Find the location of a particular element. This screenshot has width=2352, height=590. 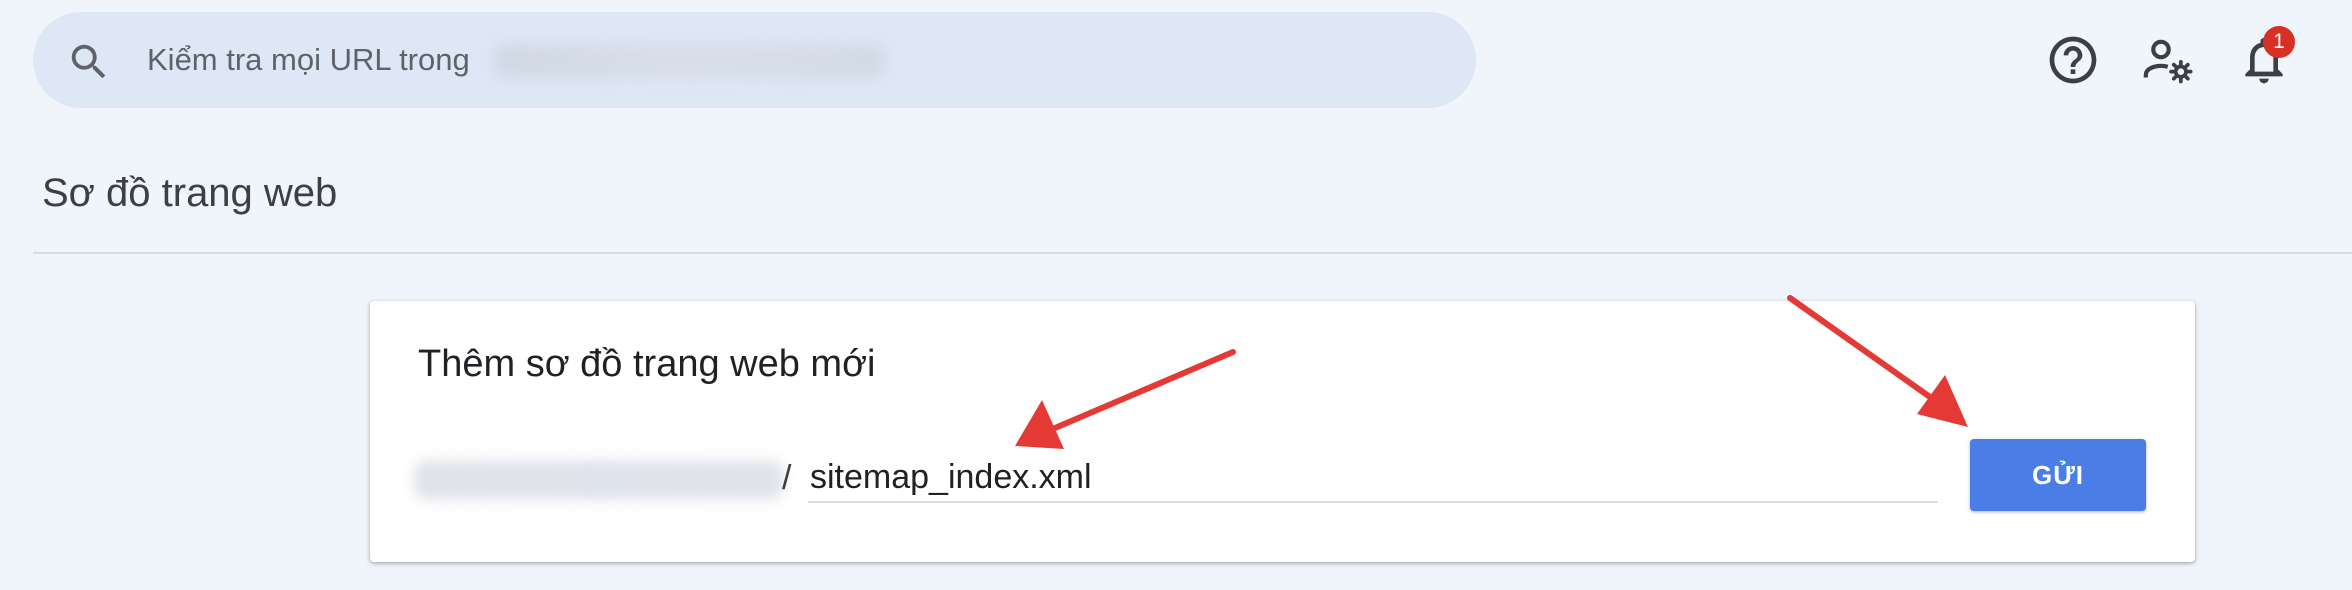

search-bar: Kiểm tra mọi URL trong is located at coordinates (754, 60).